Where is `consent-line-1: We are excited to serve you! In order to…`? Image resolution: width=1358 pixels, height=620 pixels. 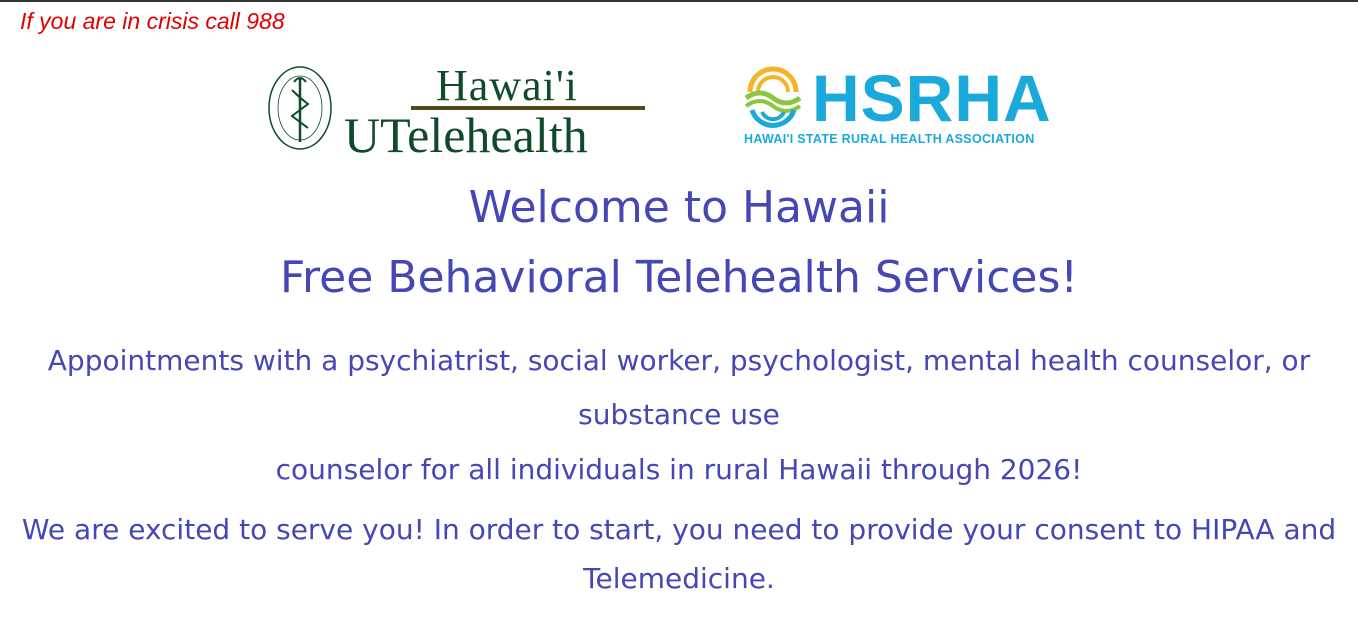
consent-line-1: We are excited to serve you! In order to… is located at coordinates (679, 529).